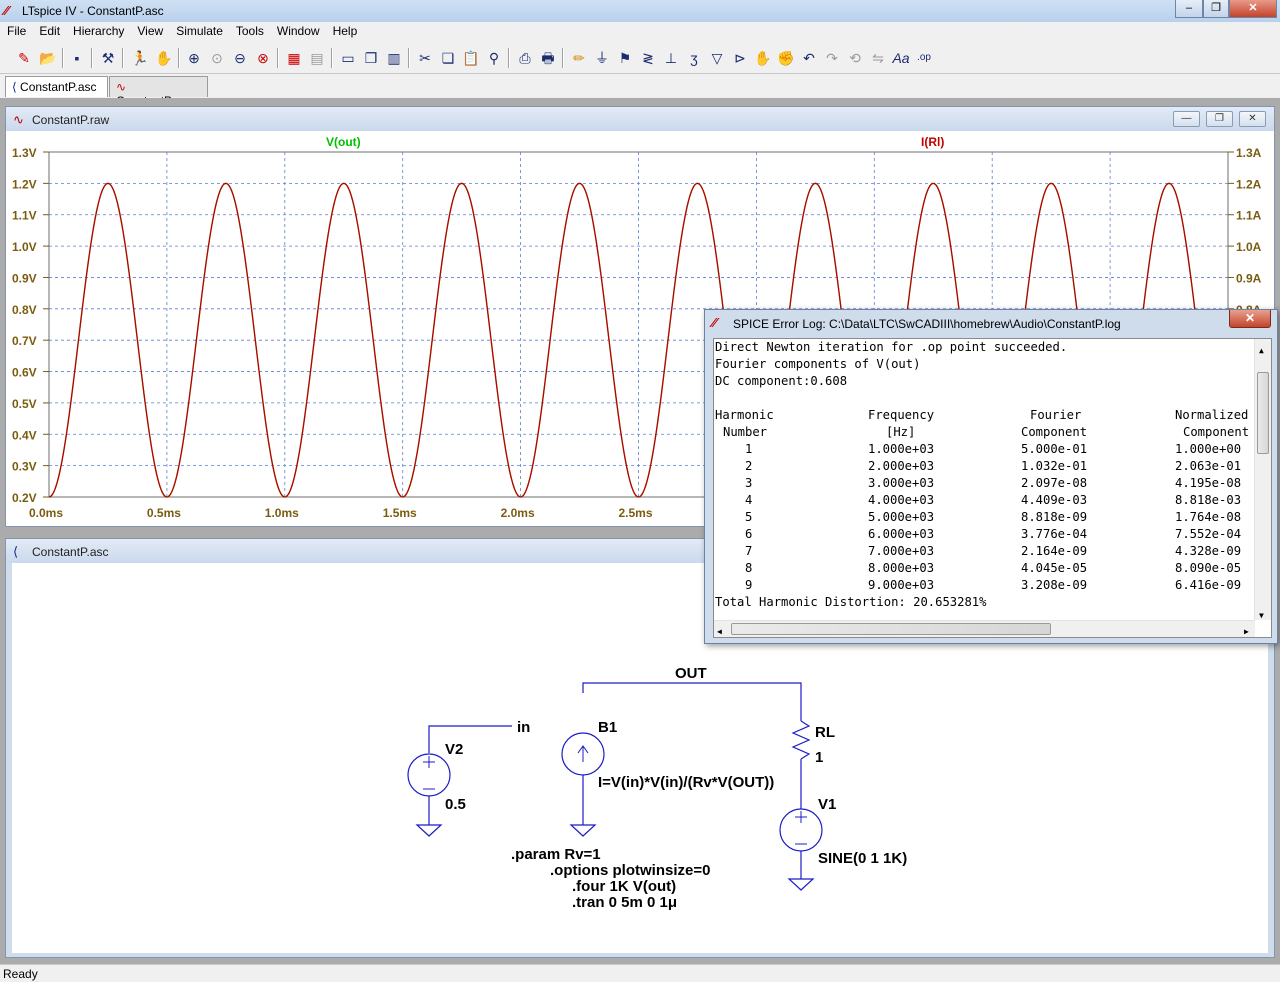 This screenshot has width=1280, height=982. I want to click on y-axis-left-label: 0.4V, so click(24, 435).